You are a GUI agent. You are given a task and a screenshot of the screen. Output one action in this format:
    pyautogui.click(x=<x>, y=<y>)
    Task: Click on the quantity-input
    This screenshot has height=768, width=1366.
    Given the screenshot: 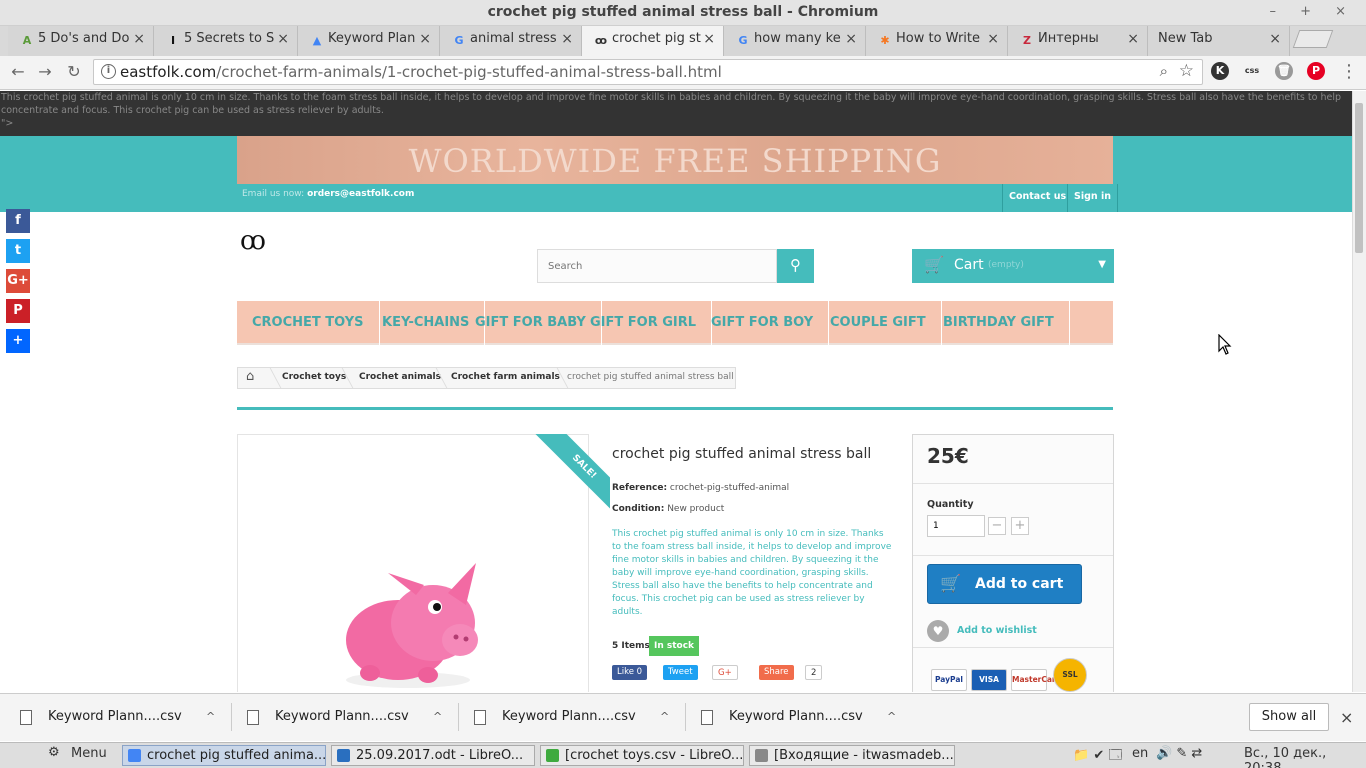 What is the action you would take?
    pyautogui.click(x=956, y=526)
    